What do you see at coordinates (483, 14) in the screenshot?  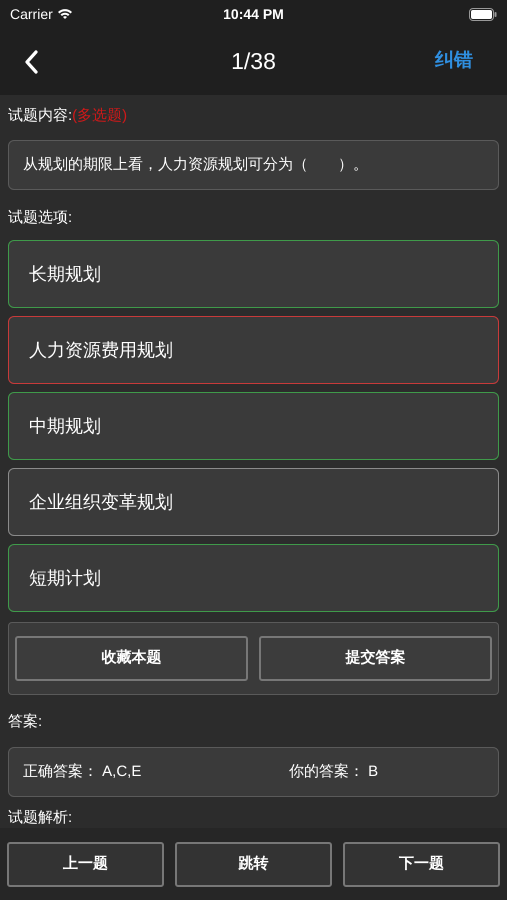 I see `battery-icon` at bounding box center [483, 14].